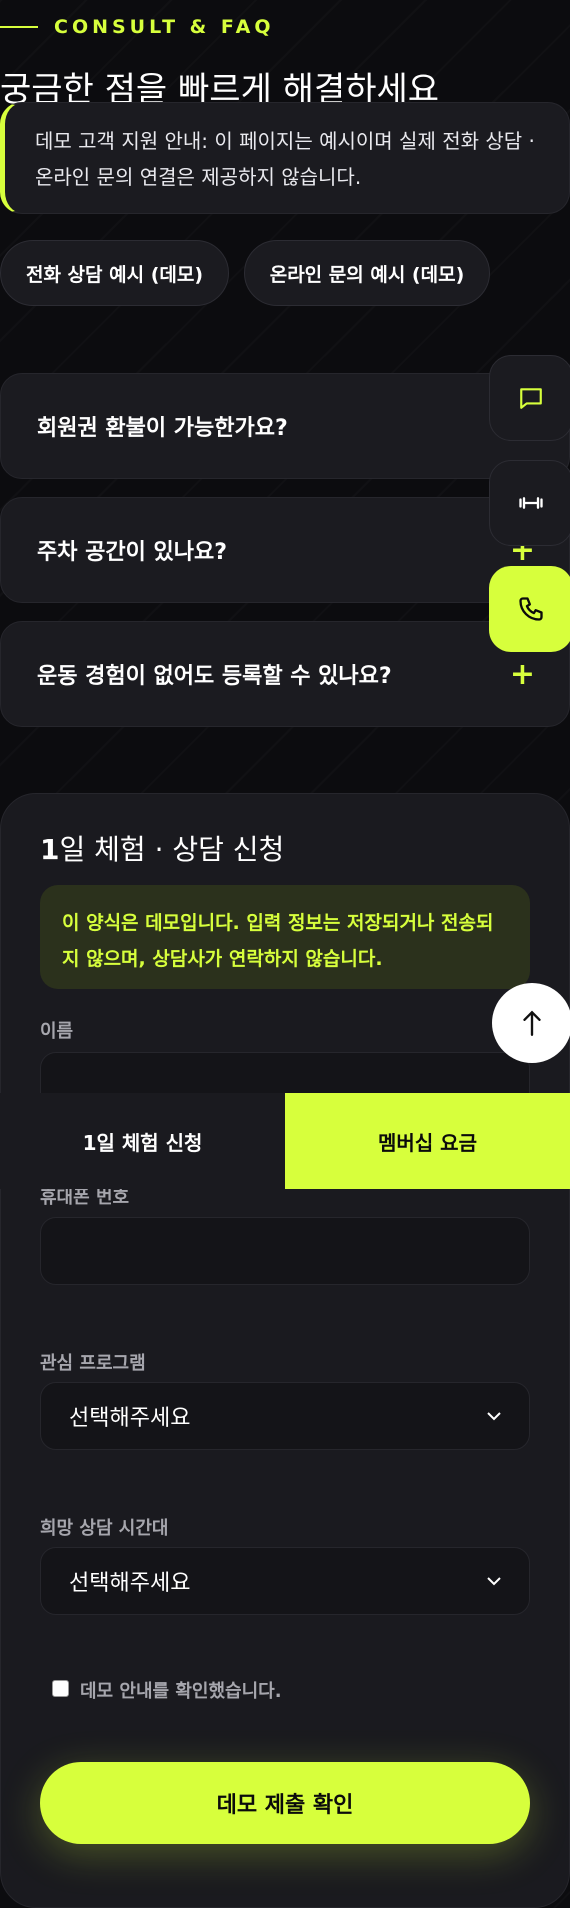  Describe the element at coordinates (142, 1141) in the screenshot. I see `tab-trial: 1일 체험 신청` at that location.